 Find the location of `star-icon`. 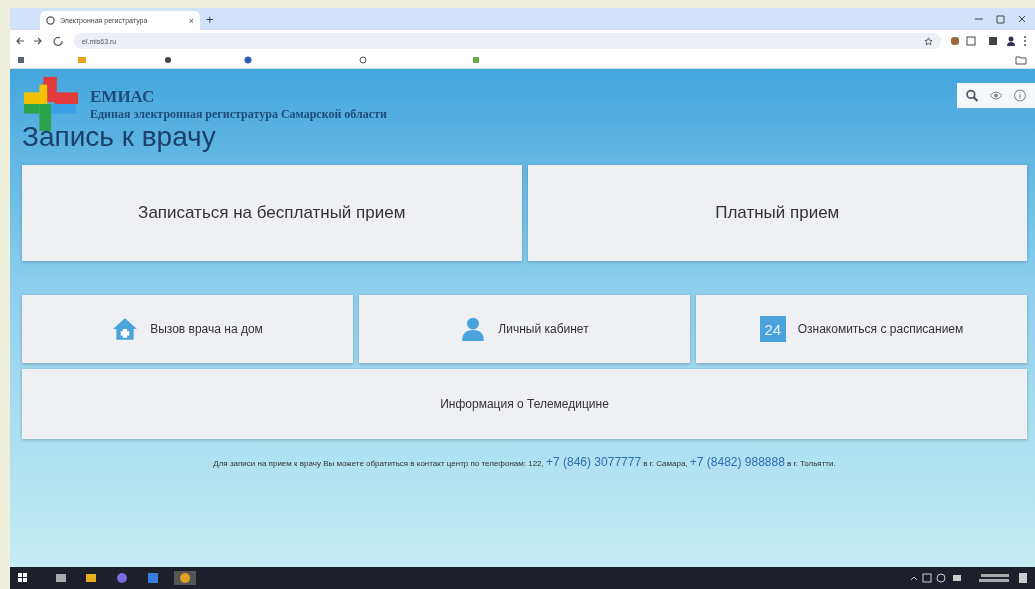

star-icon is located at coordinates (928, 41).